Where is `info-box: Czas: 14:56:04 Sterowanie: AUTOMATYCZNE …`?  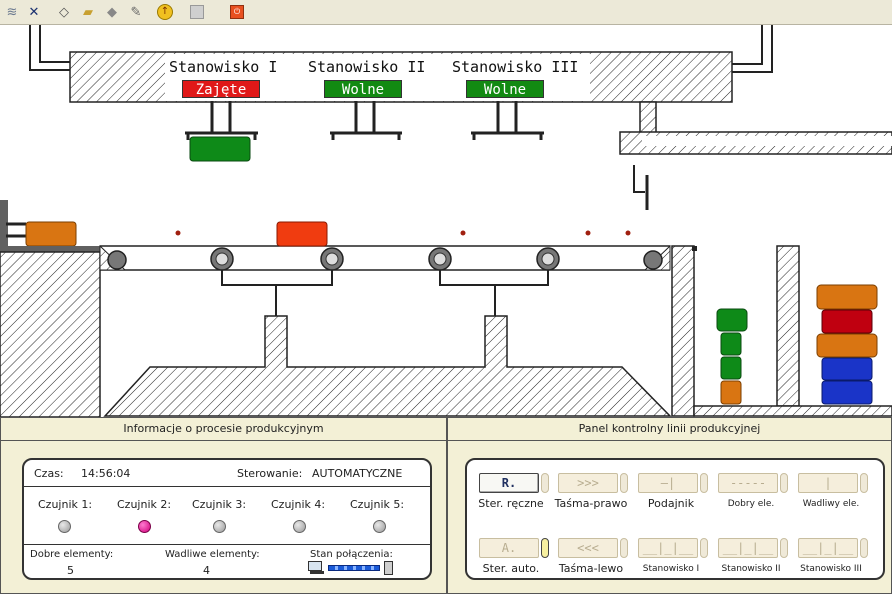
info-box: Czas: 14:56:04 Sterowanie: AUTOMATYCZNE … is located at coordinates (227, 519).